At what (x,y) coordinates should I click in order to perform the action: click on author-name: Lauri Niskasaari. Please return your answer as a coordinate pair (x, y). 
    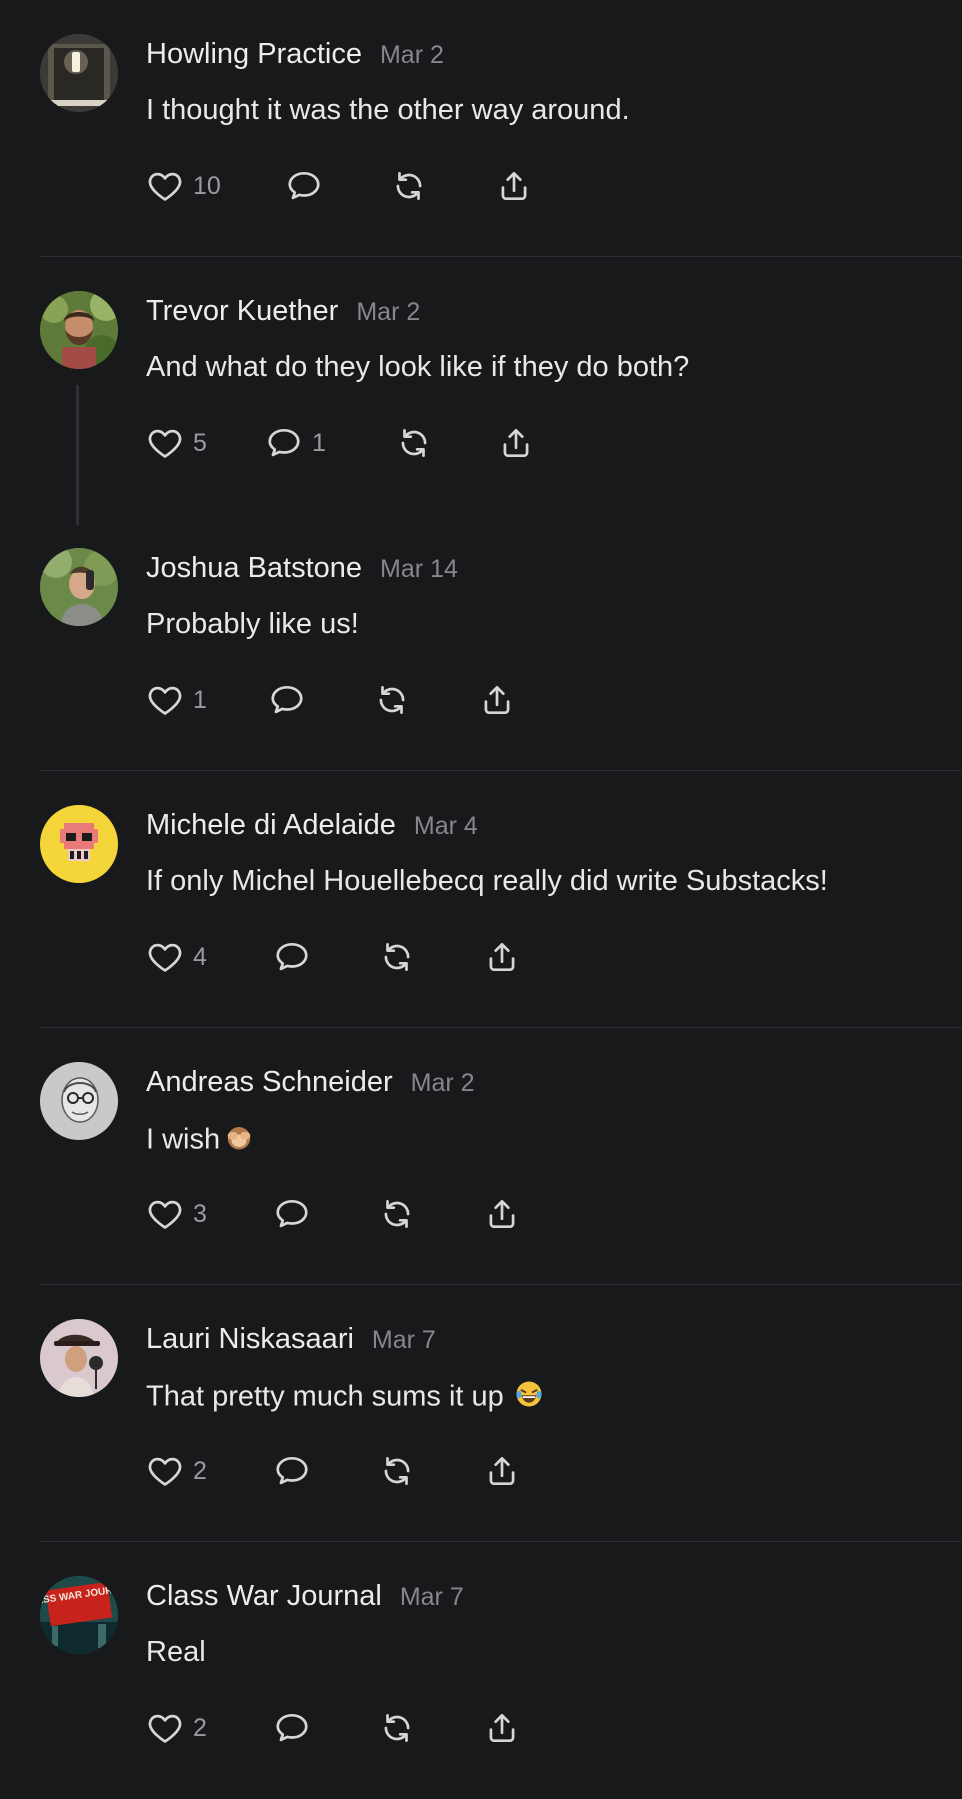
    Looking at the image, I should click on (250, 1339).